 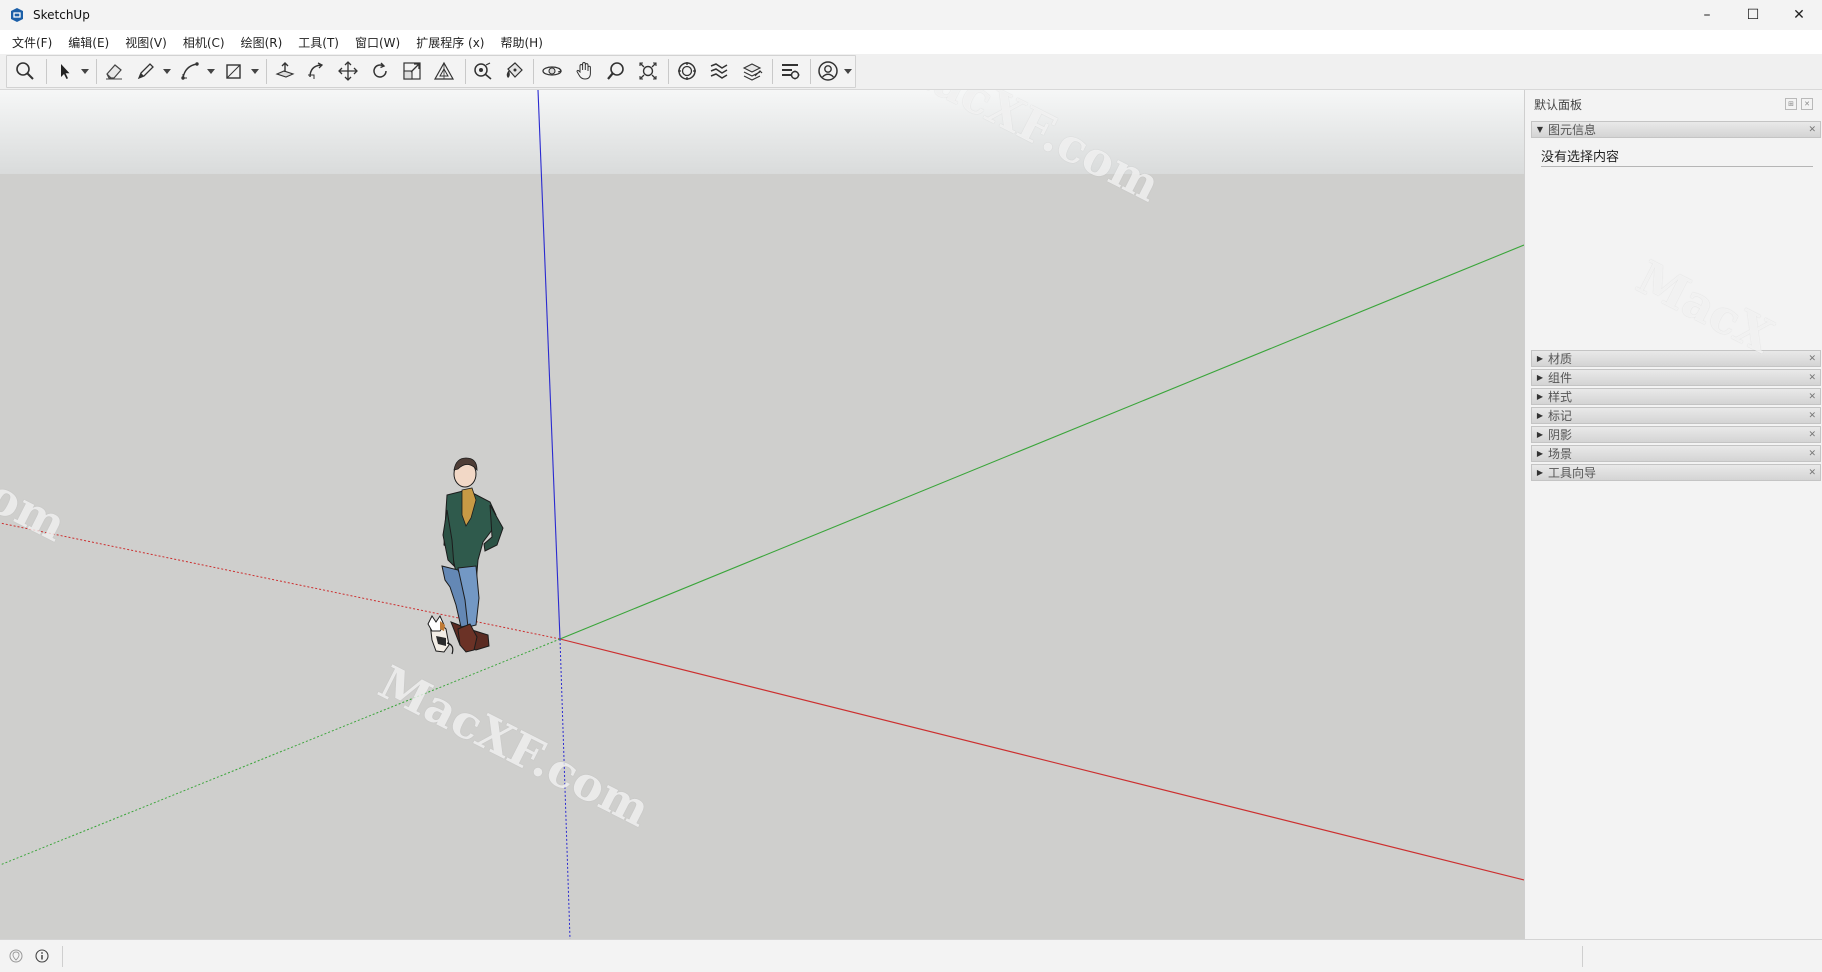 What do you see at coordinates (285, 71) in the screenshot?
I see `push-pull-icon` at bounding box center [285, 71].